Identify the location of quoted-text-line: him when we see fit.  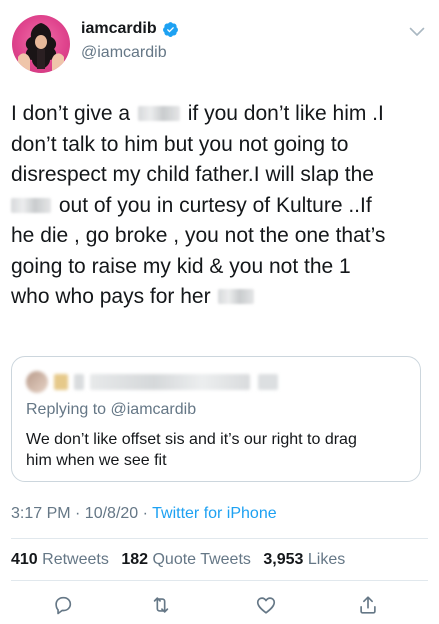
(96, 460).